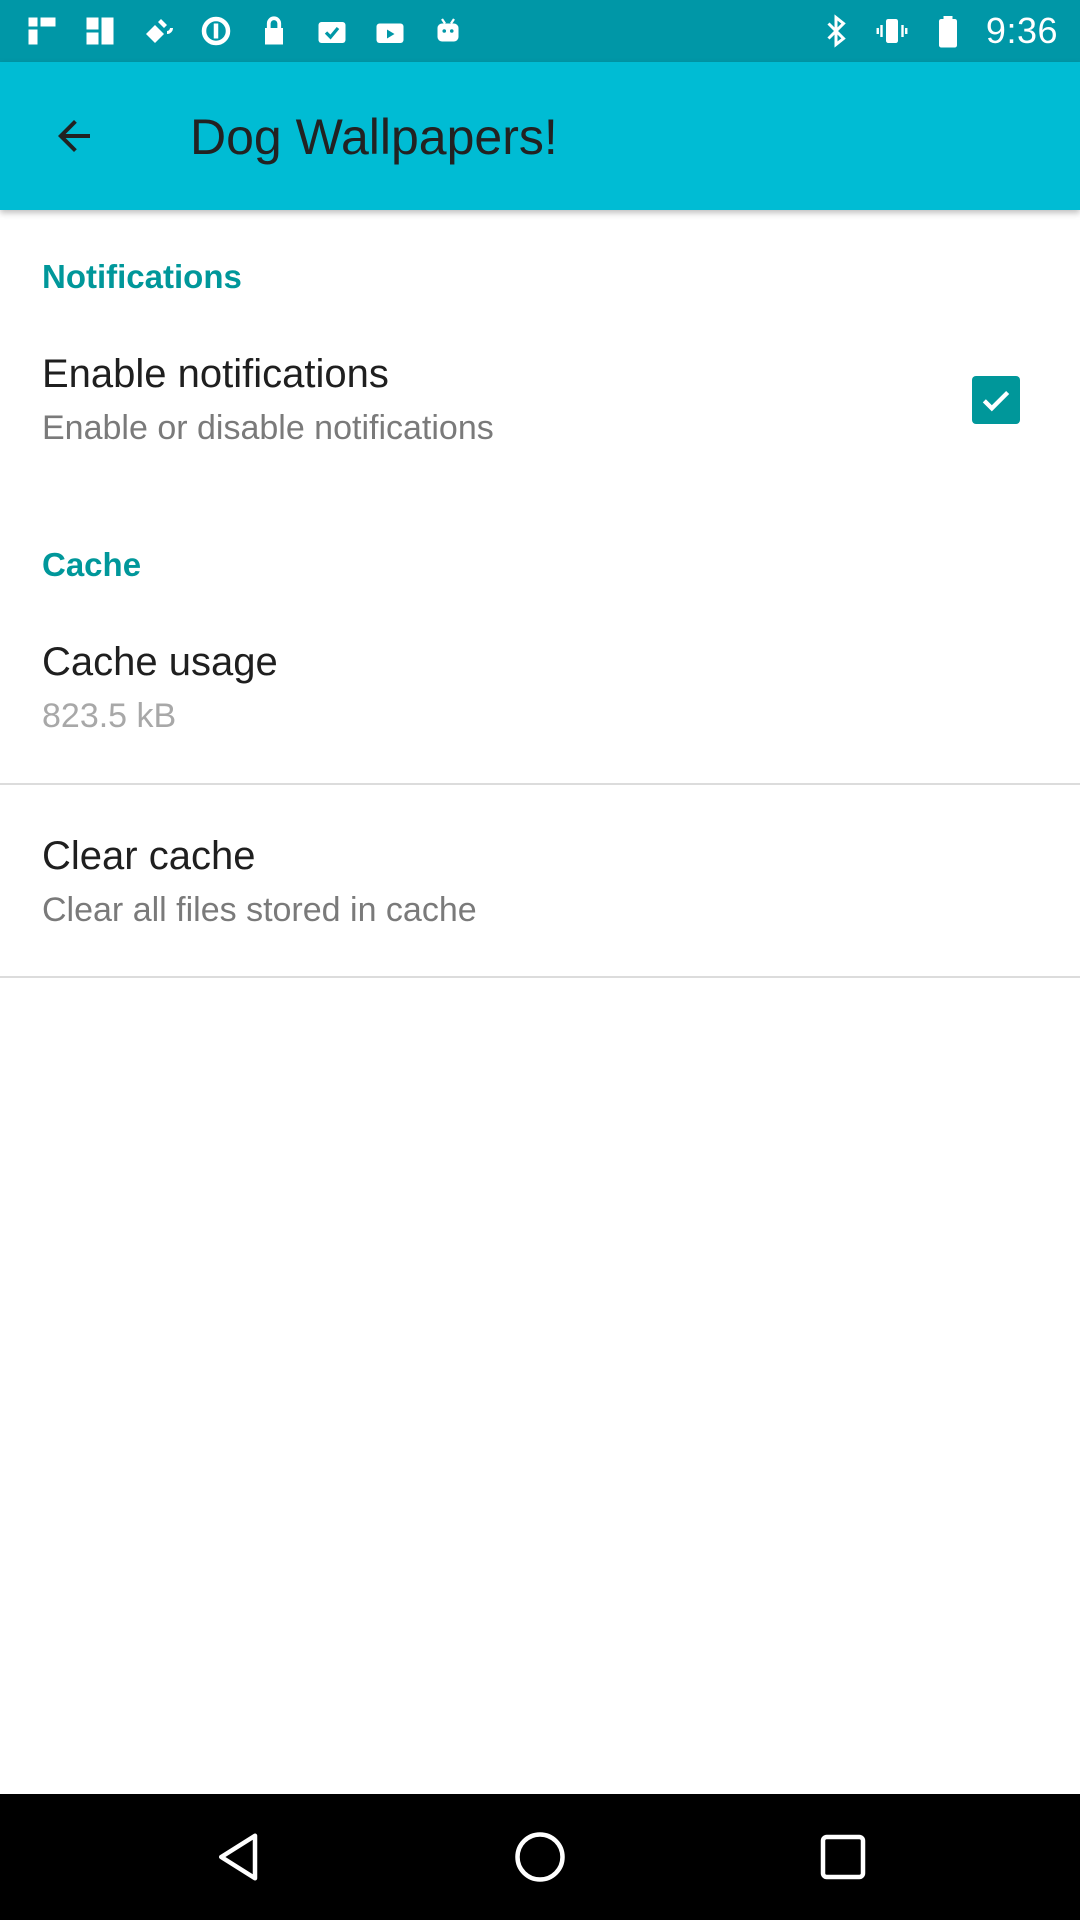 This screenshot has width=1080, height=1920. What do you see at coordinates (215, 374) in the screenshot?
I see `enable-notifications-title: Enable notifications` at bounding box center [215, 374].